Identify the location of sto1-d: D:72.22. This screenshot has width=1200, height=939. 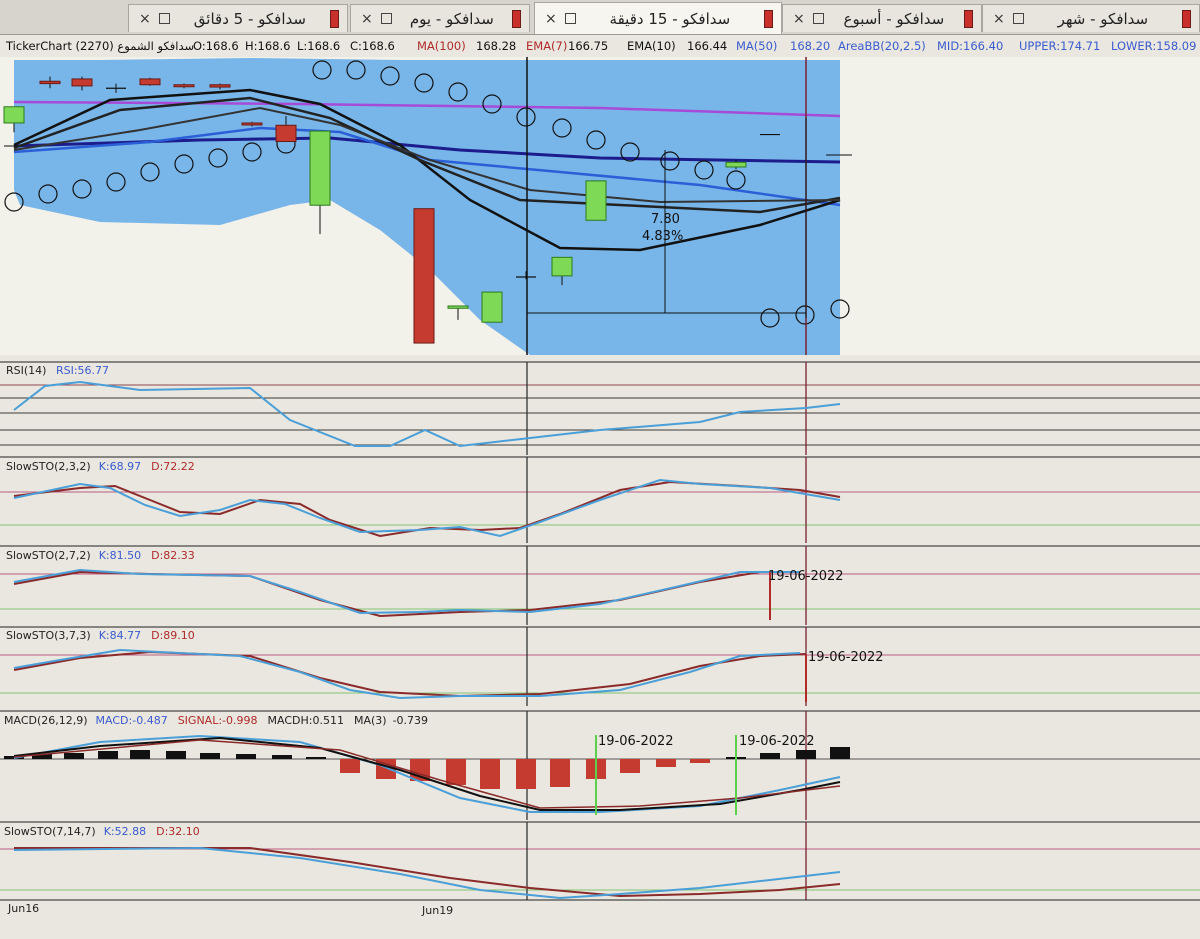
(173, 466).